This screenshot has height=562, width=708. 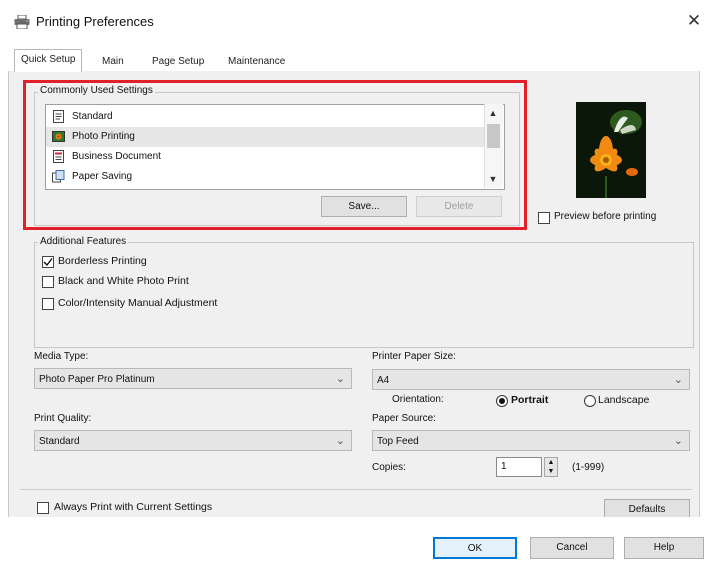 What do you see at coordinates (389, 467) in the screenshot?
I see `copies-label: Copies:` at bounding box center [389, 467].